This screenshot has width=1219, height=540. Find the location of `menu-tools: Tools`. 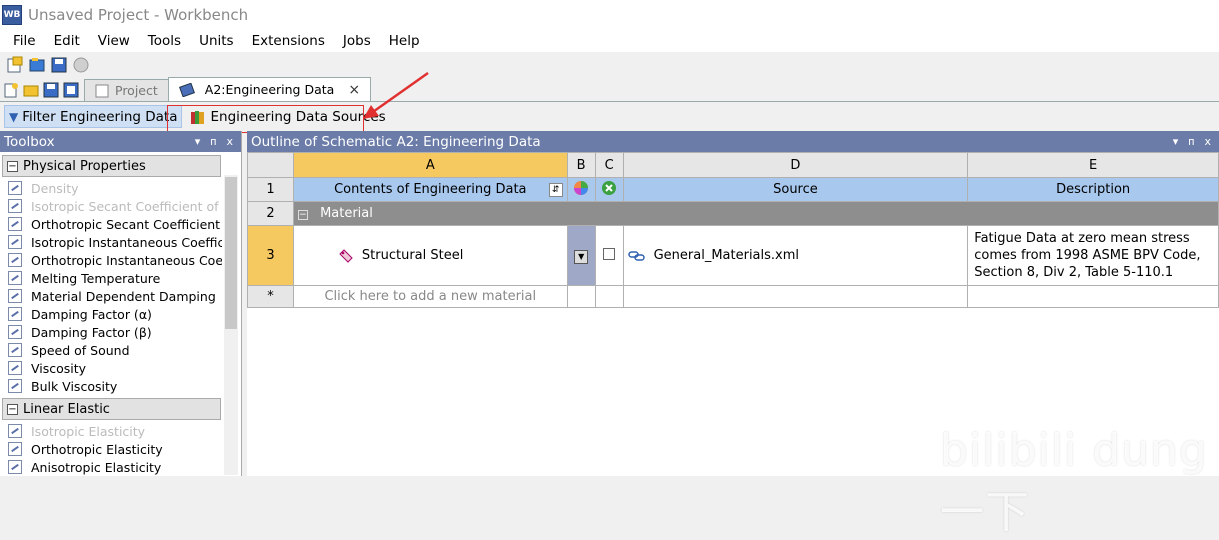

menu-tools: Tools is located at coordinates (164, 41).